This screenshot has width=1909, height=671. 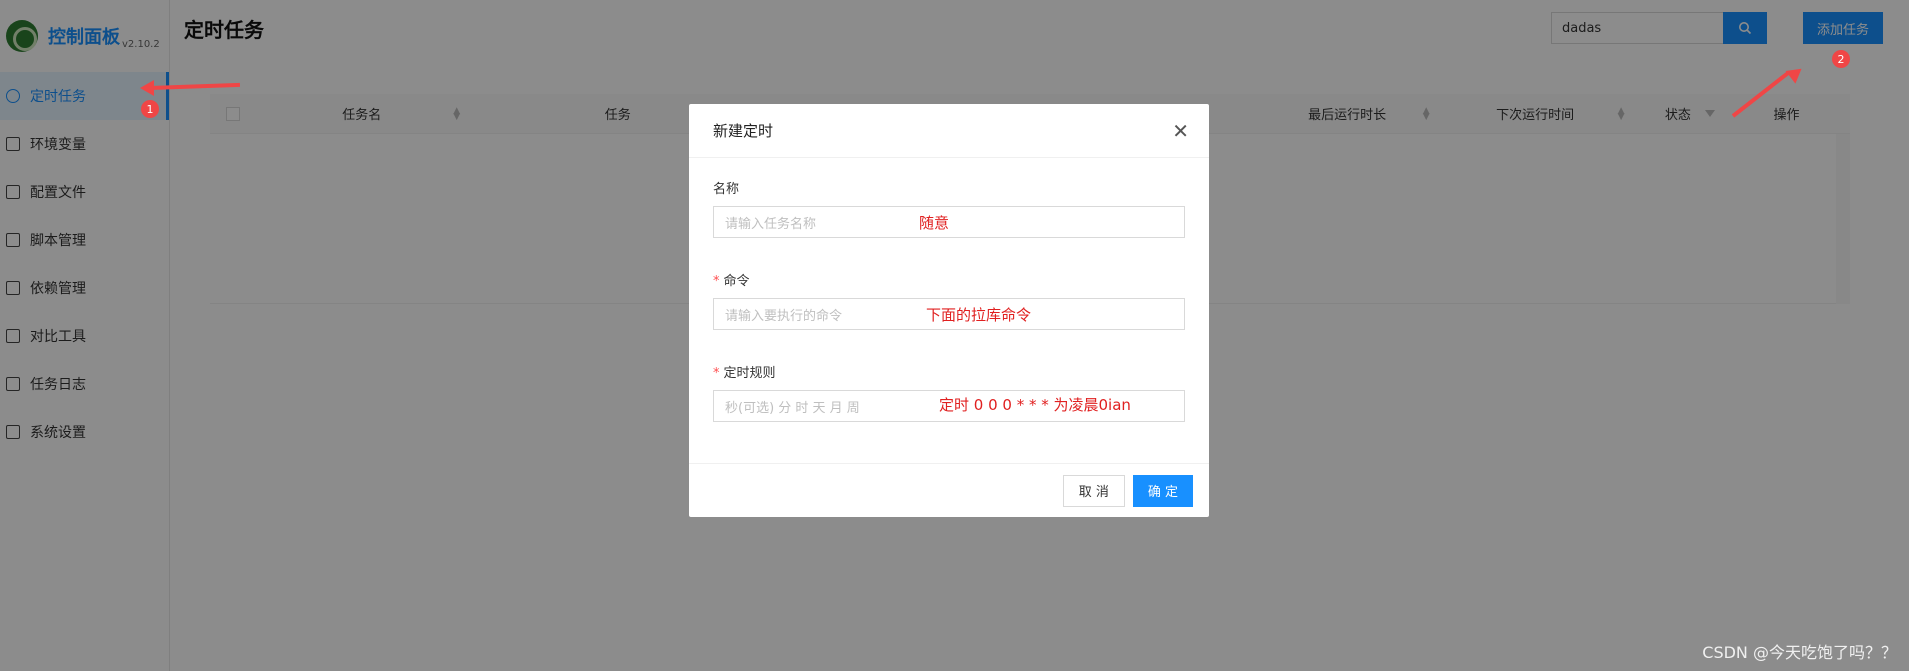 I want to click on annotation-note: 定时 0 0 0 * * * 为凌晨0ian, so click(x=1035, y=405).